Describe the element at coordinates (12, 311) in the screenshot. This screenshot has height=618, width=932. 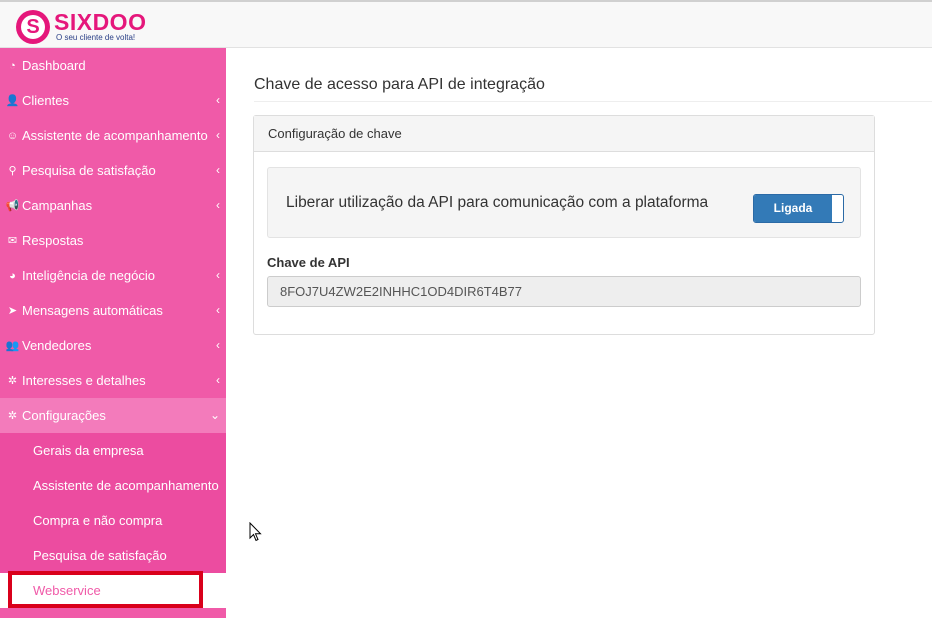
I see `paper-plane-icon: ➤` at that location.